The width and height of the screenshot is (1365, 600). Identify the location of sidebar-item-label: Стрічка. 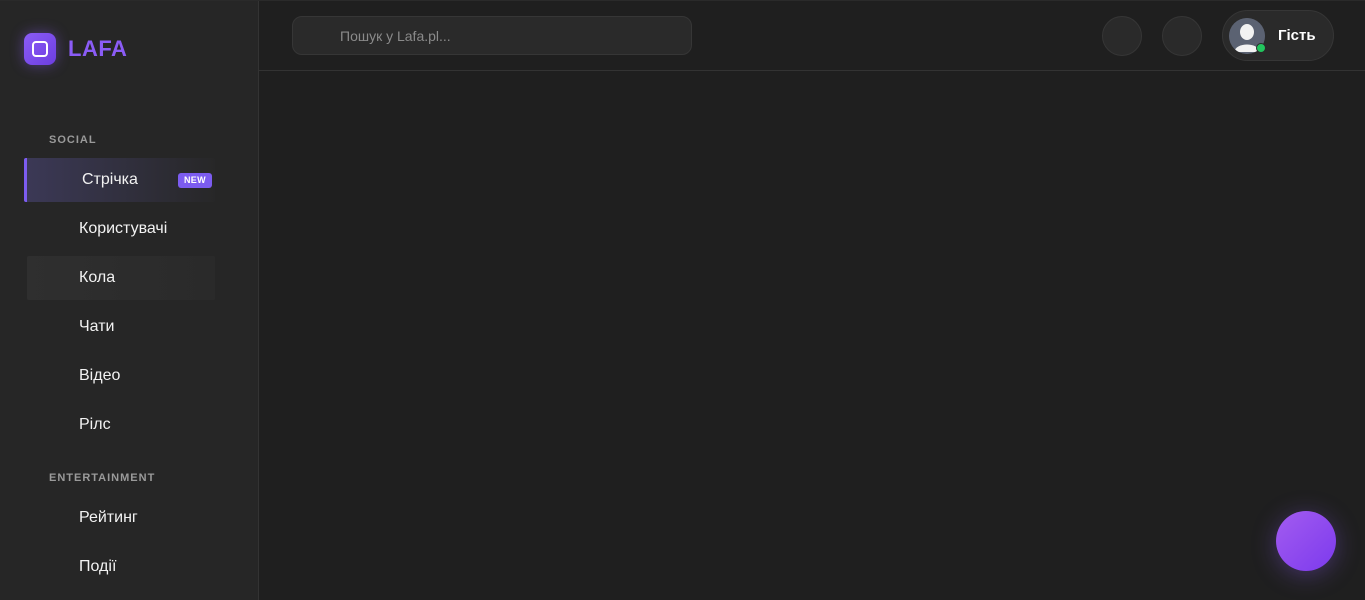
(110, 179).